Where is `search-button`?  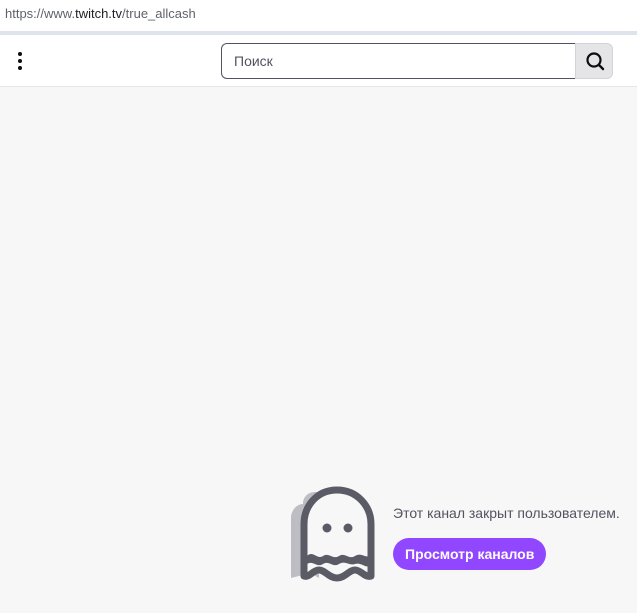
search-button is located at coordinates (594, 61).